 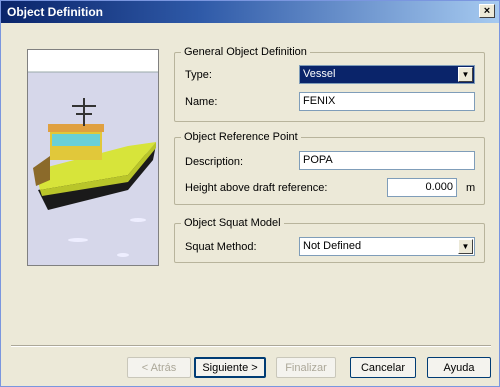 What do you see at coordinates (387, 101) in the screenshot?
I see `name-field: FENIX` at bounding box center [387, 101].